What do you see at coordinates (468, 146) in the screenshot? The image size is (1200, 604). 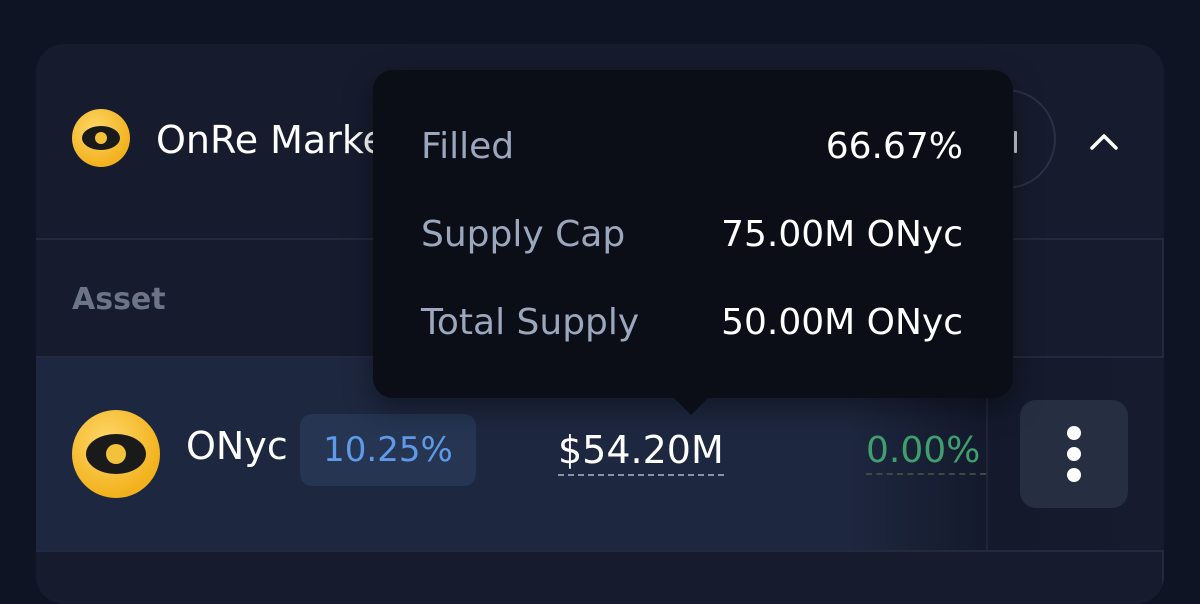 I see `tooltip-label: Filled` at bounding box center [468, 146].